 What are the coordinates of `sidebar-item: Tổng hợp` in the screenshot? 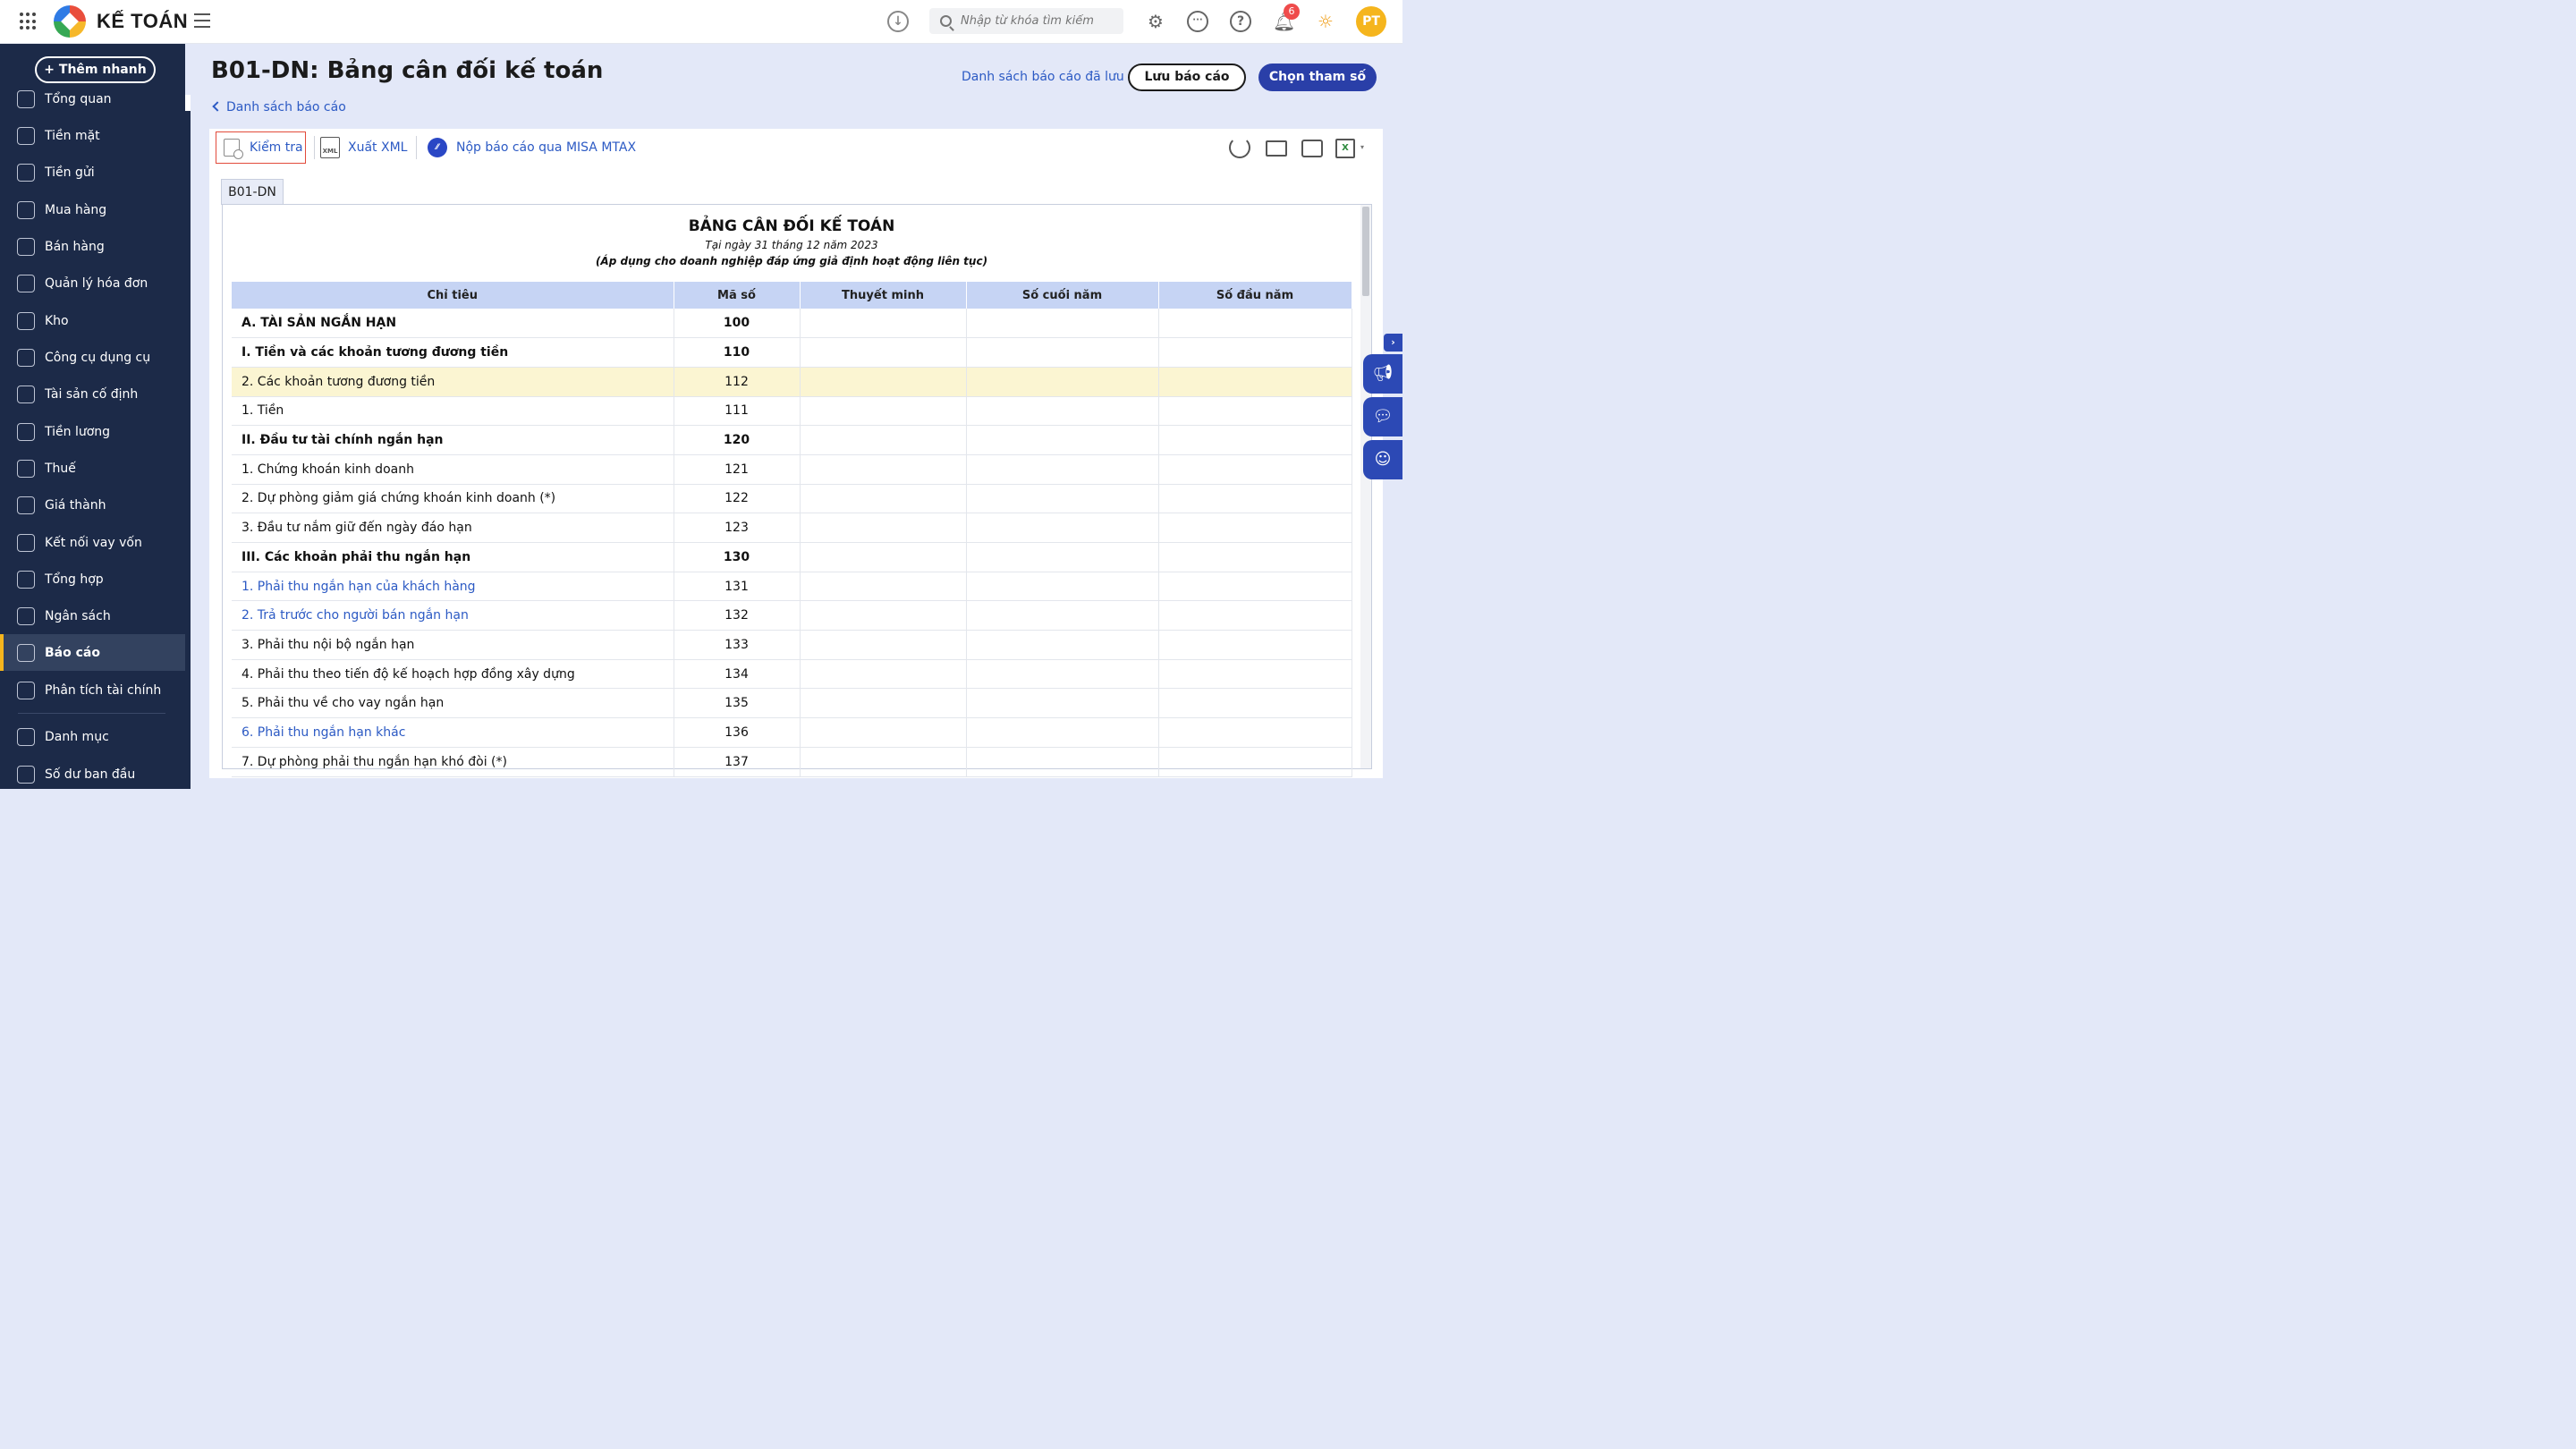 It's located at (92, 579).